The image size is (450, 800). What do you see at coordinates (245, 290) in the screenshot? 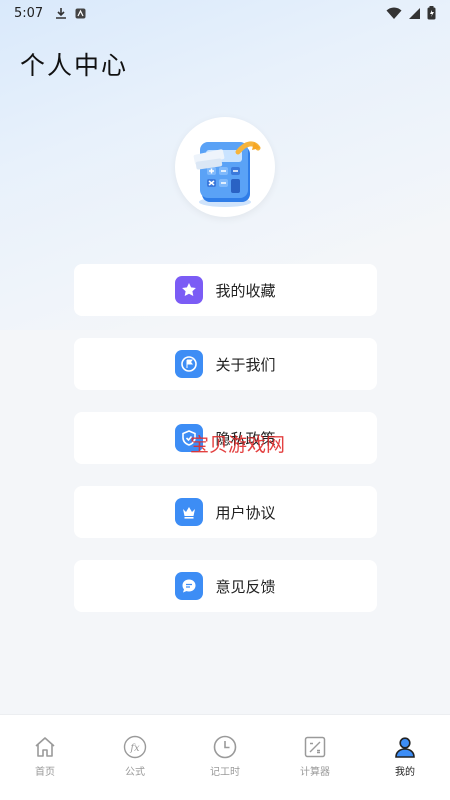
I see `menu-label-favorites: 我的收藏` at bounding box center [245, 290].